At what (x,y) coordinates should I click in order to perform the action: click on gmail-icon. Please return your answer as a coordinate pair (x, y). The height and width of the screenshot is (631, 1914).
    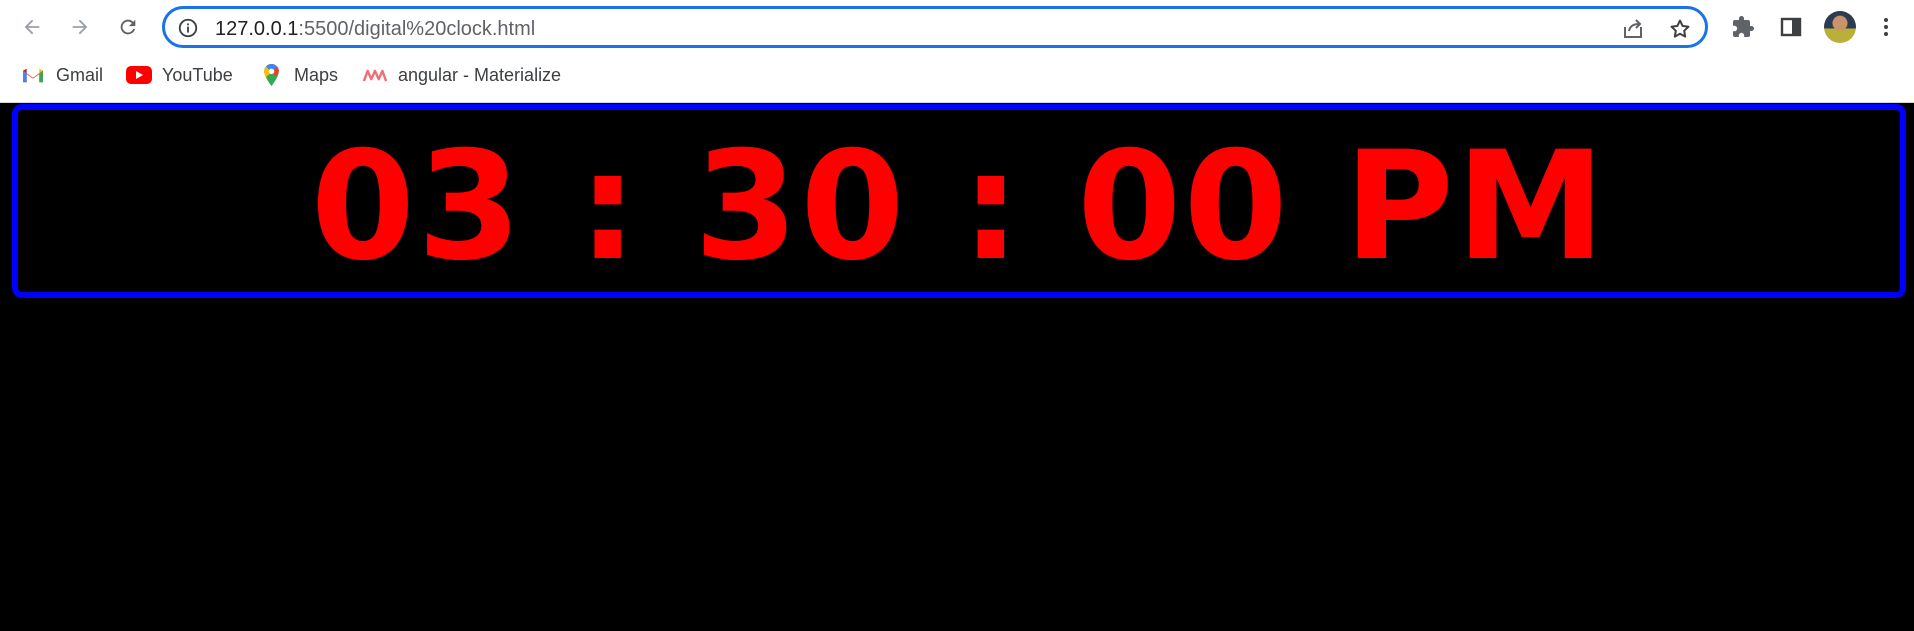
    Looking at the image, I should click on (33, 75).